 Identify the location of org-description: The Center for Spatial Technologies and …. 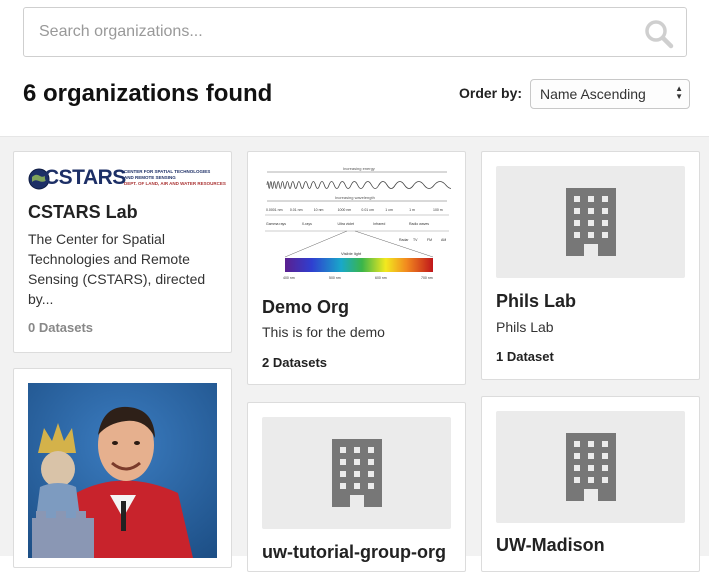
(117, 269).